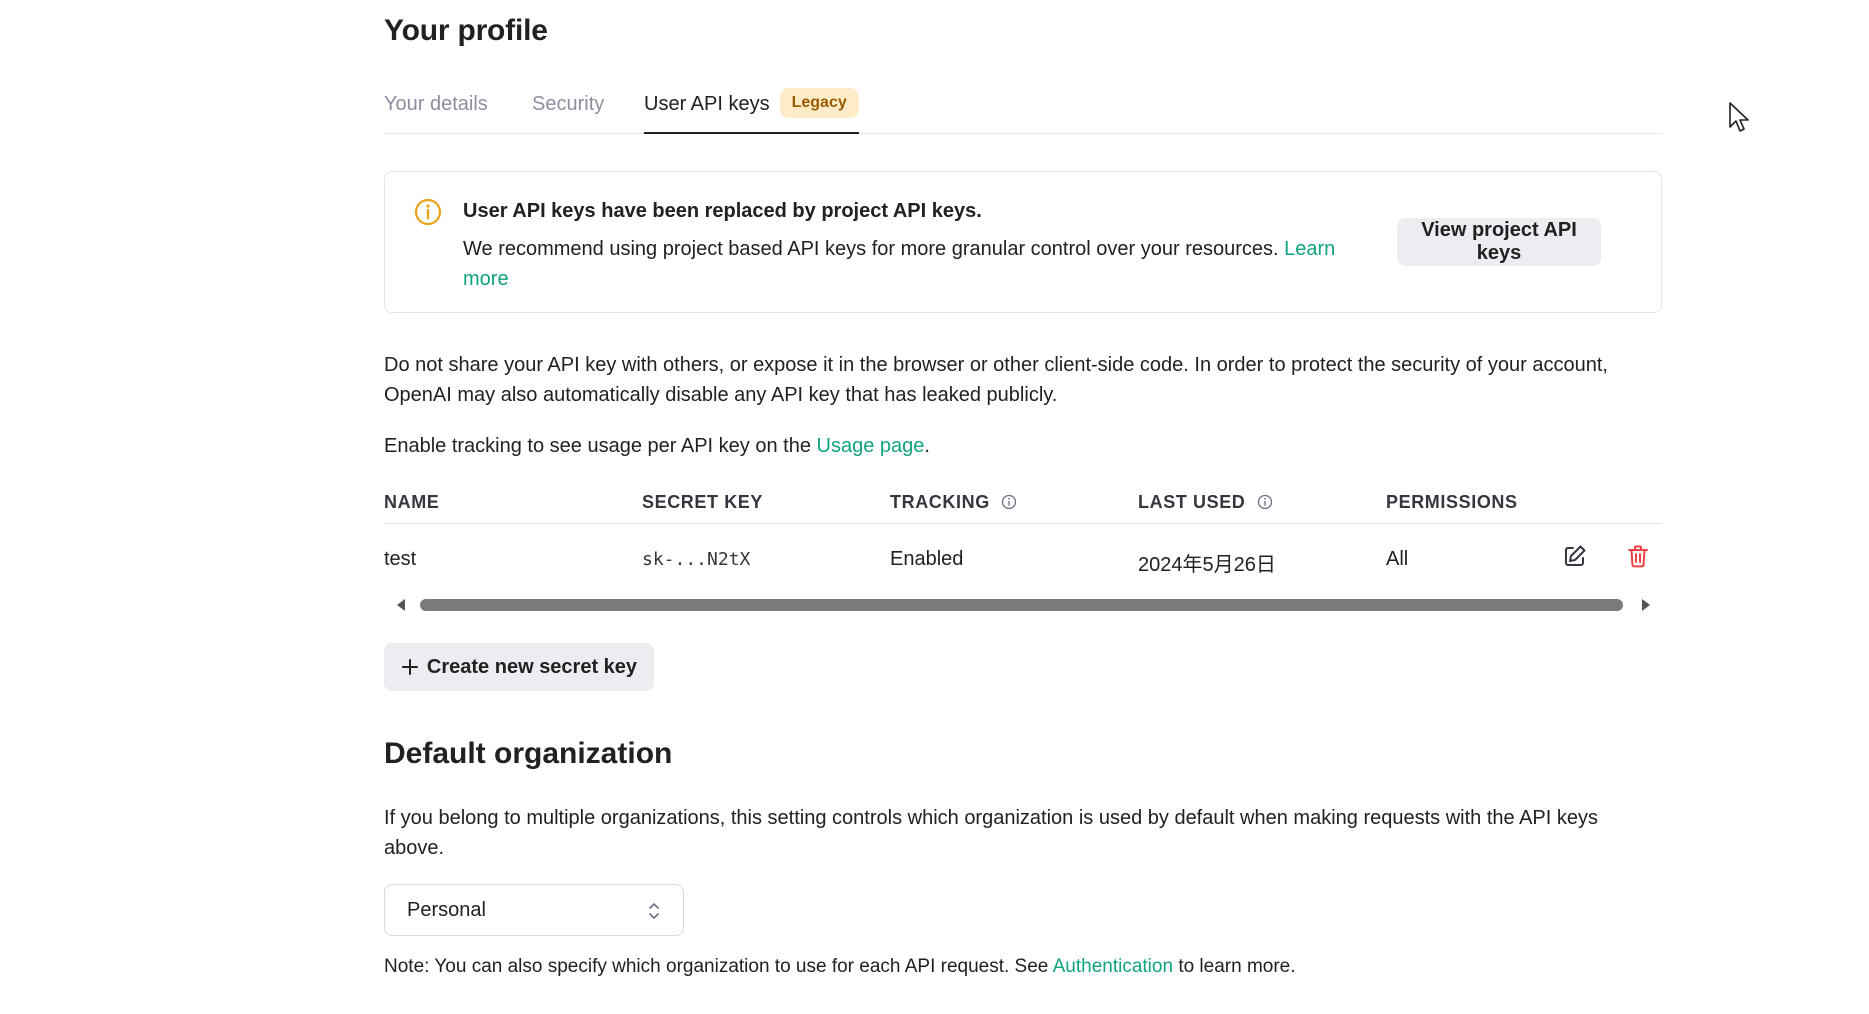 This screenshot has width=1869, height=1014. Describe the element at coordinates (1739, 117) in the screenshot. I see `mouse-cursor-icon` at that location.